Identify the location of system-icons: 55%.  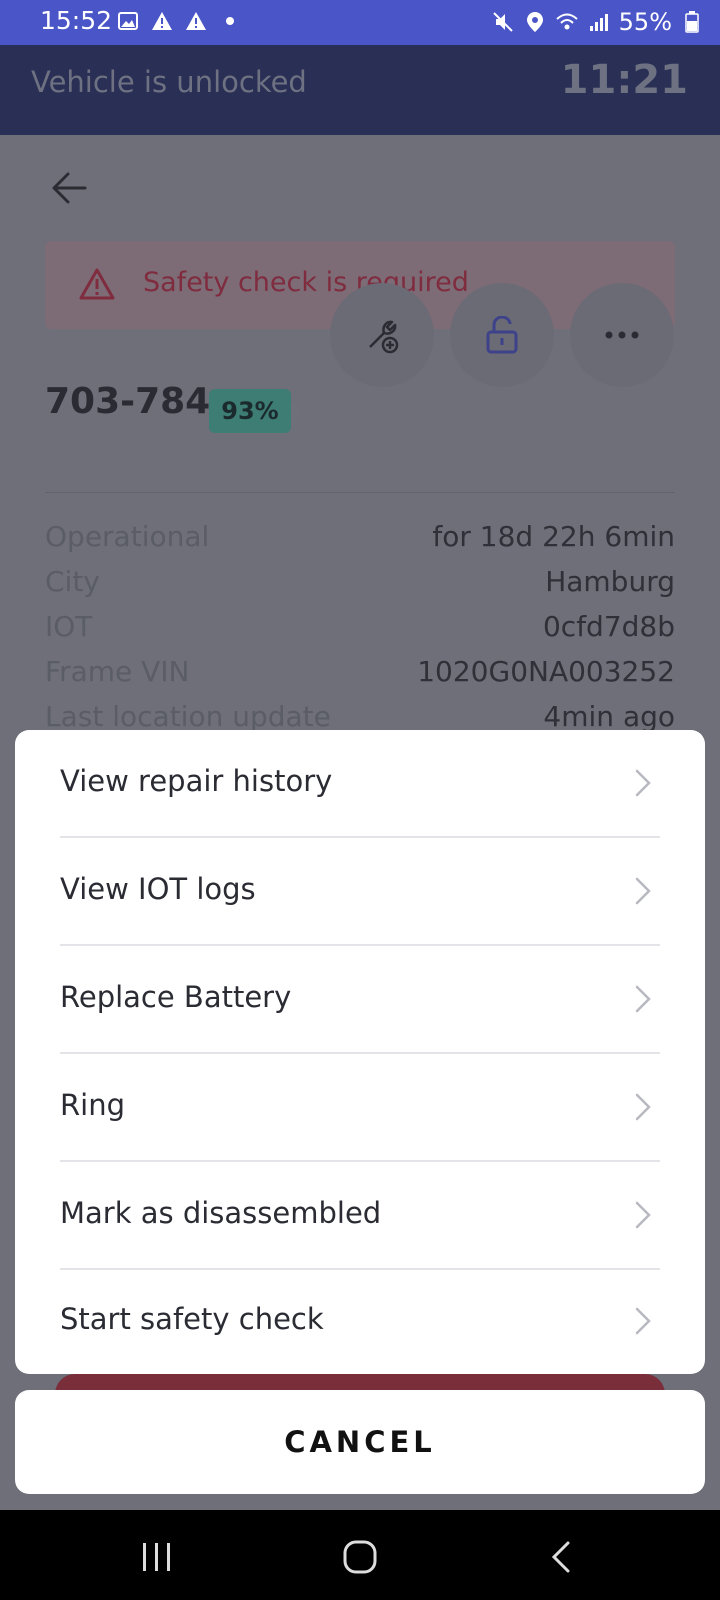
(597, 22).